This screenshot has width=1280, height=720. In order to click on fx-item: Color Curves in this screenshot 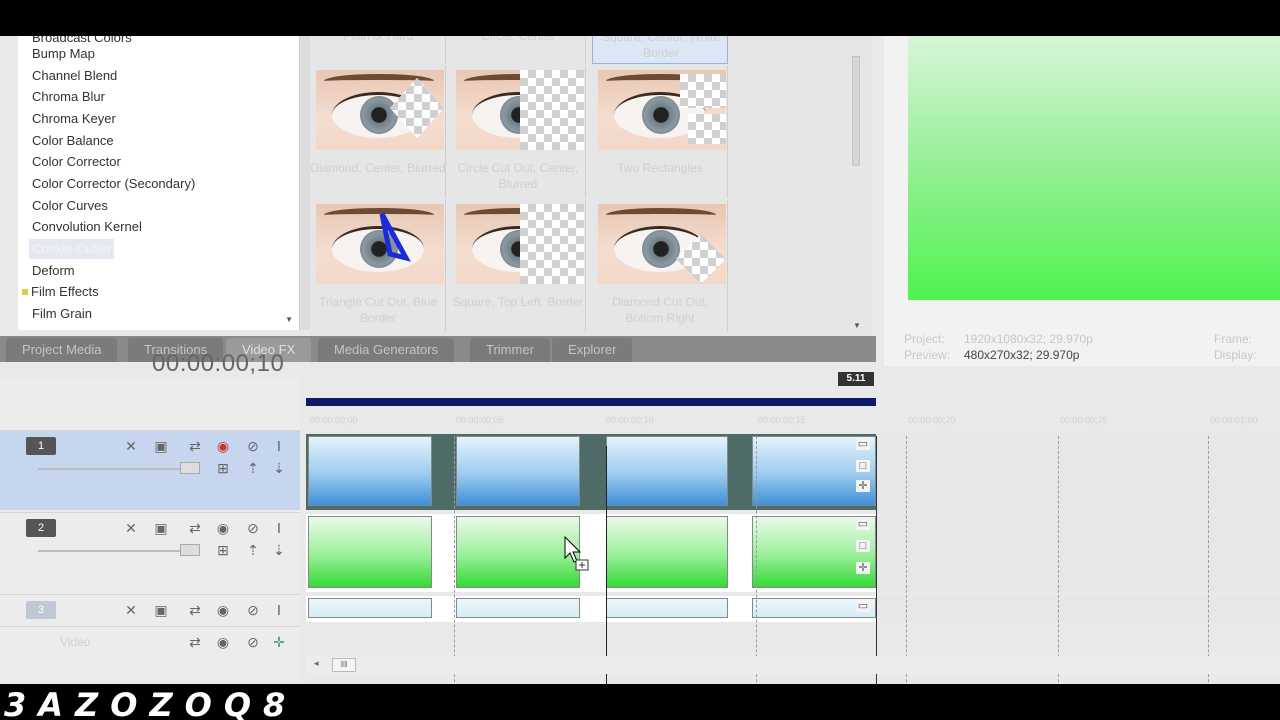, I will do `click(70, 206)`.